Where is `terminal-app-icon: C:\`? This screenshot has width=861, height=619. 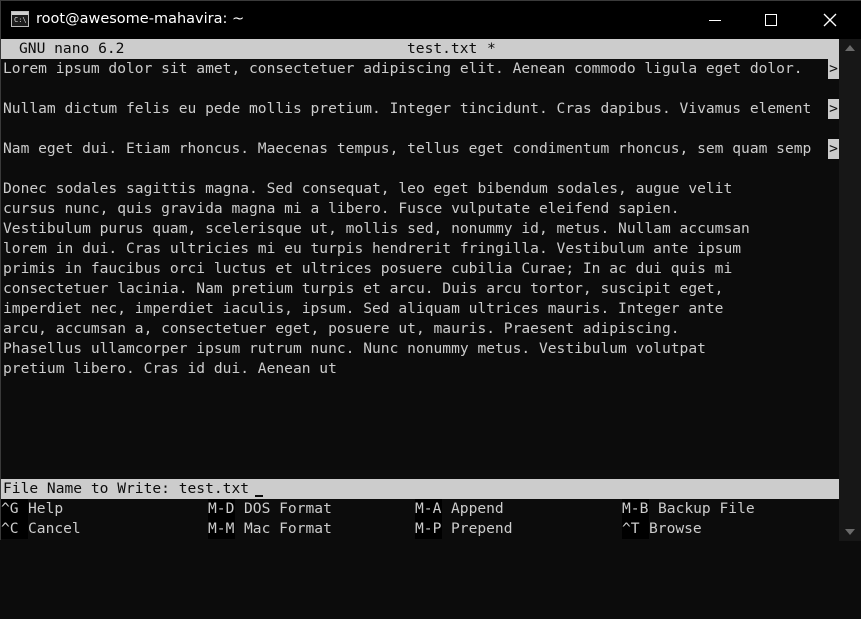 terminal-app-icon: C:\ is located at coordinates (20, 19).